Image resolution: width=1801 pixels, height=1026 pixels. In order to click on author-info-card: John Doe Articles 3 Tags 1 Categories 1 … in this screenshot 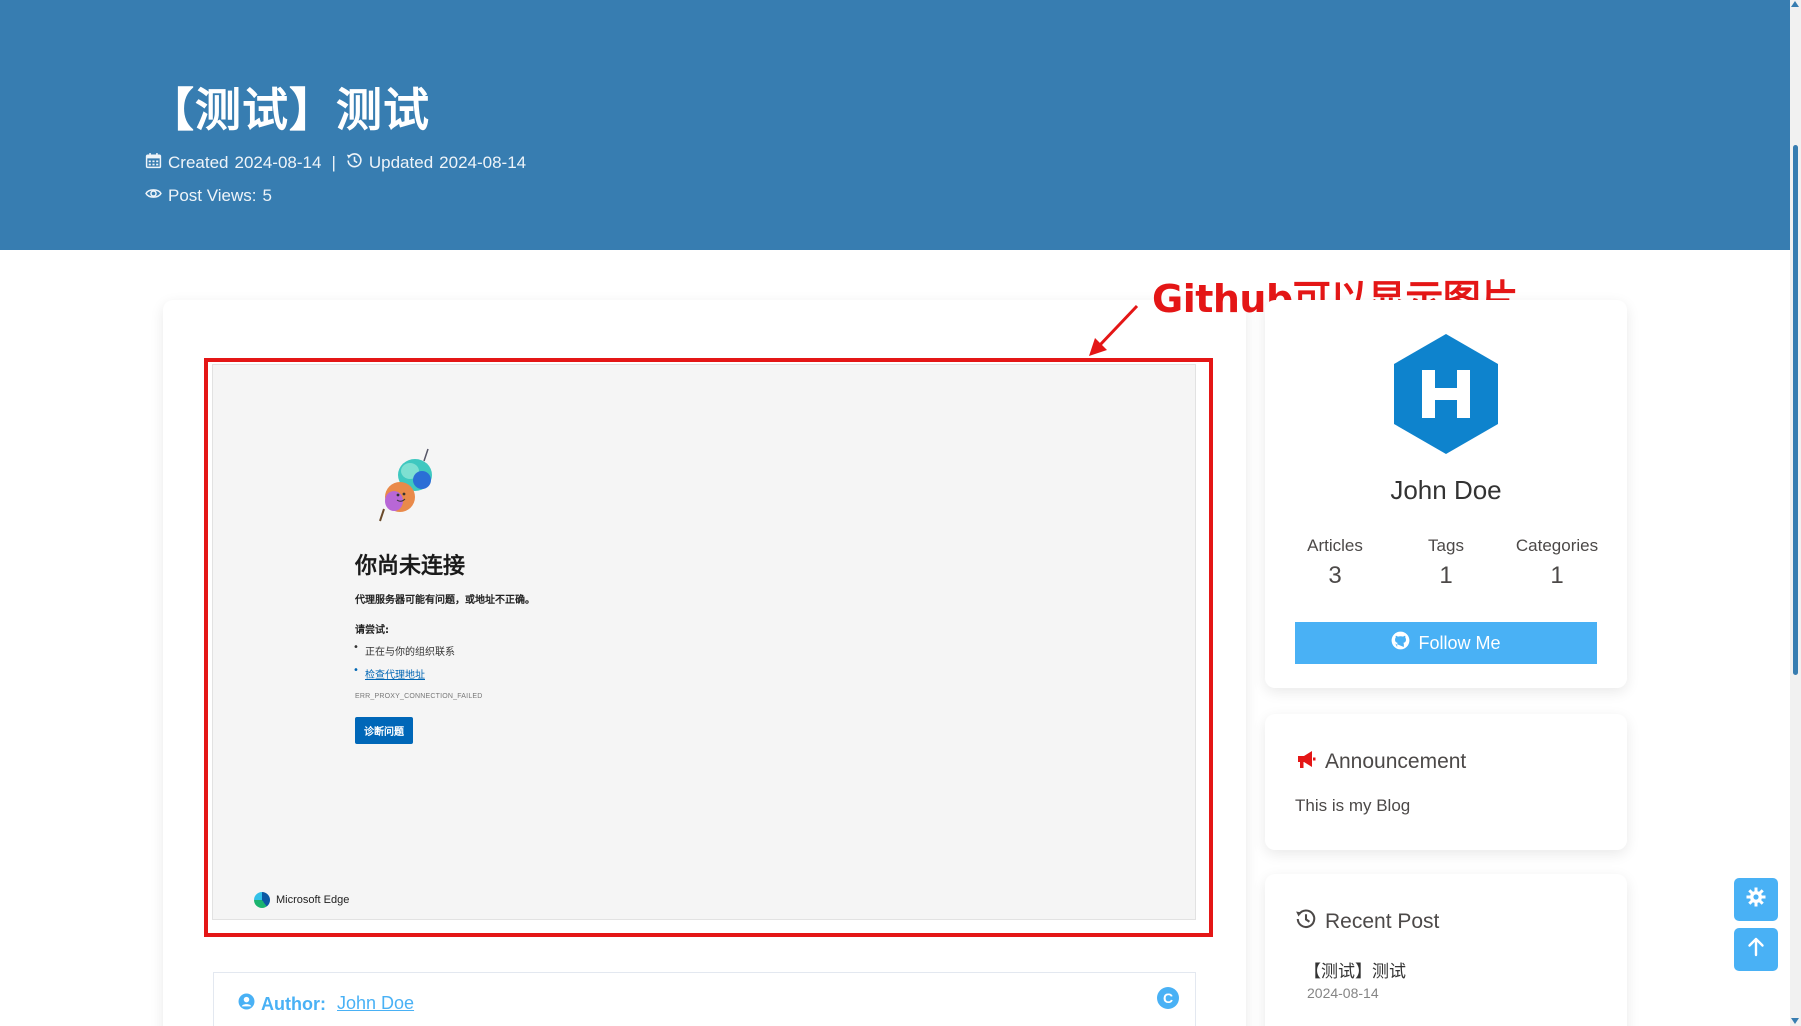, I will do `click(1446, 494)`.